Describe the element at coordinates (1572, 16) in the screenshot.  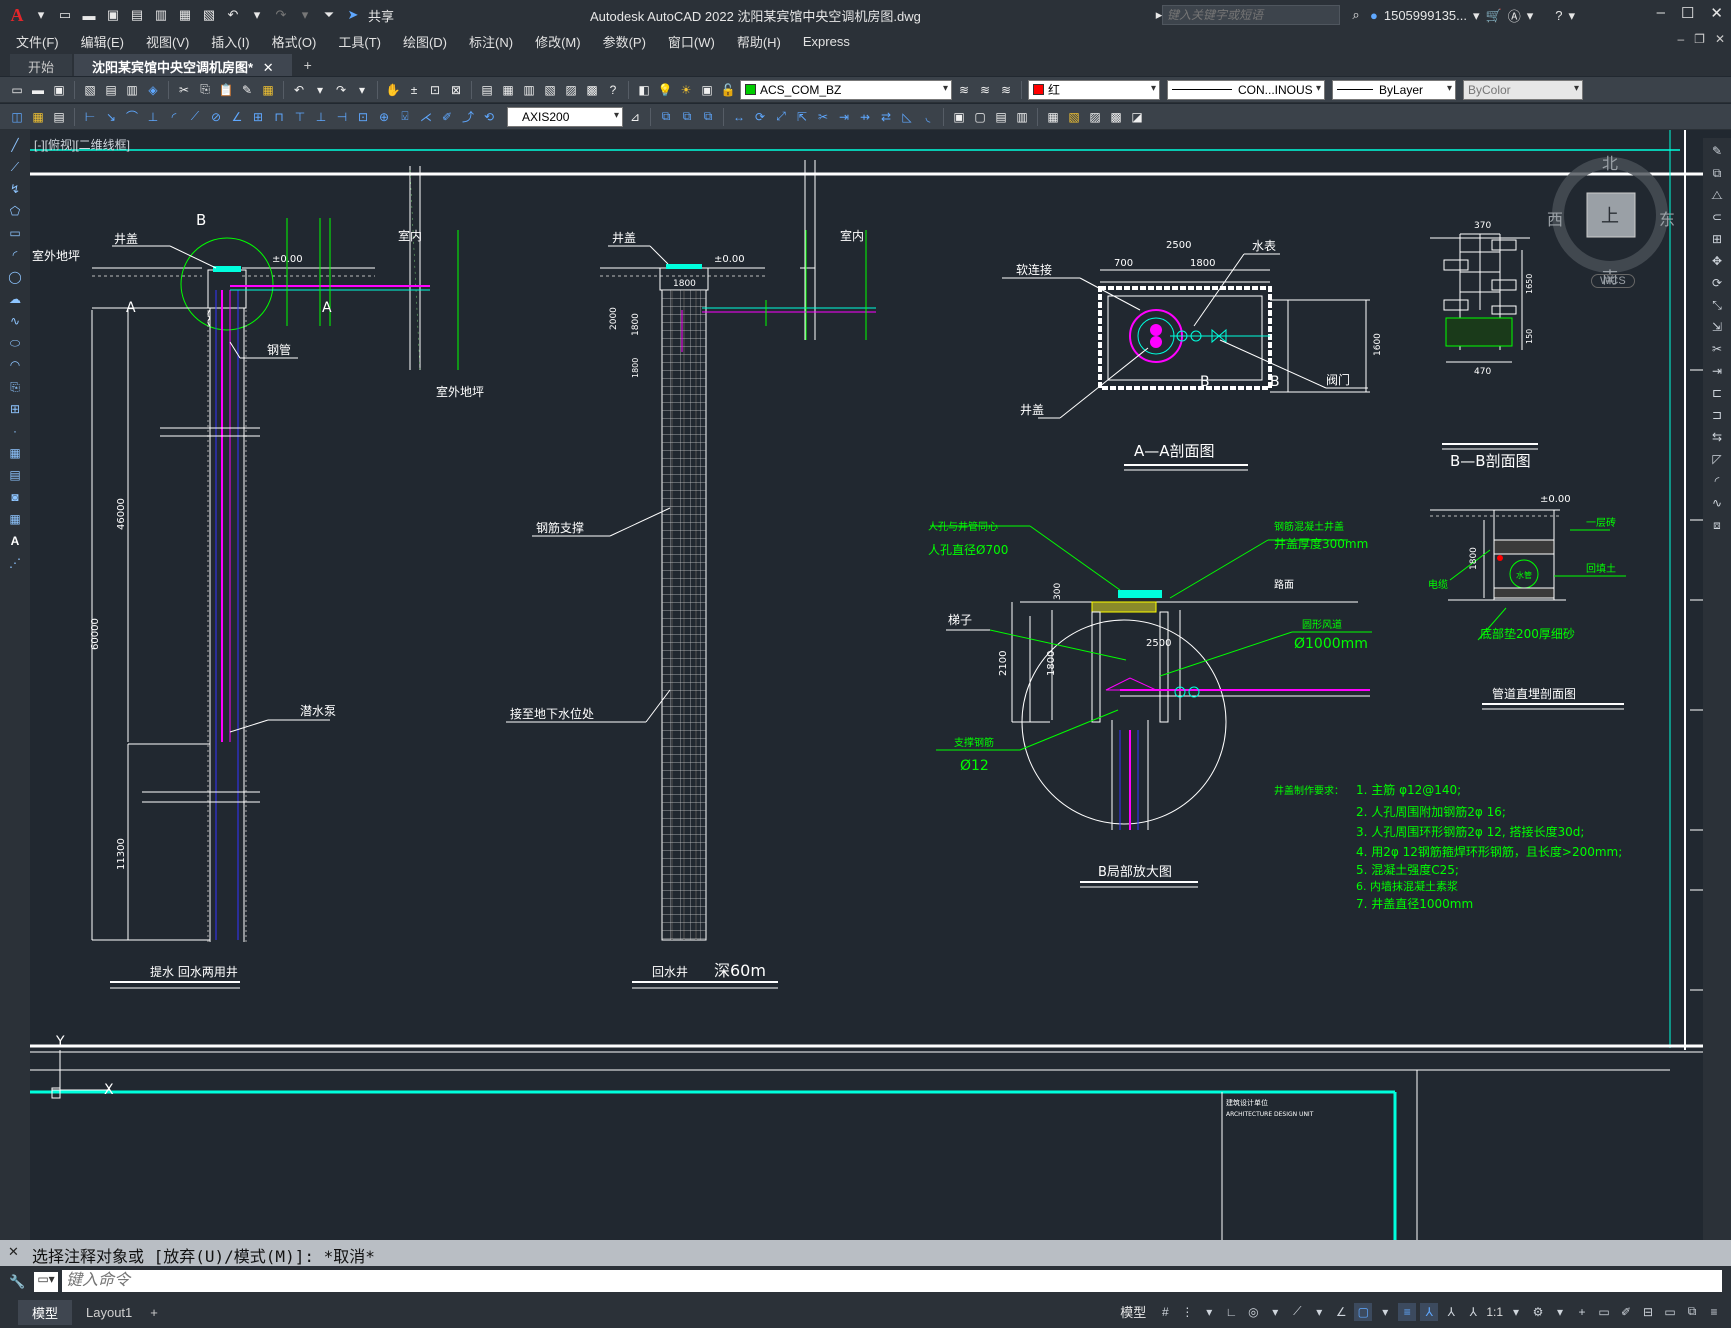
I see `help-dropdown-icon: ▾` at that location.